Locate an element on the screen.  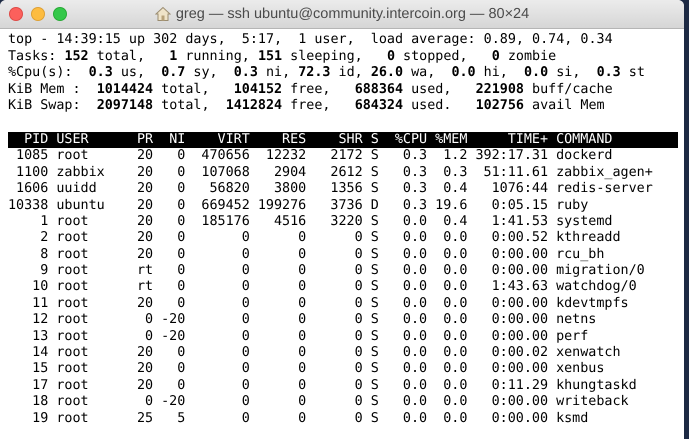
summary-line: %Cpu(s): 0.3 us, 0.7 sy, 0.3 ni, 72.3 id, 26.0 wa, 0.0 hi, 0.0 si, 0.3 st is located at coordinates (327, 73).